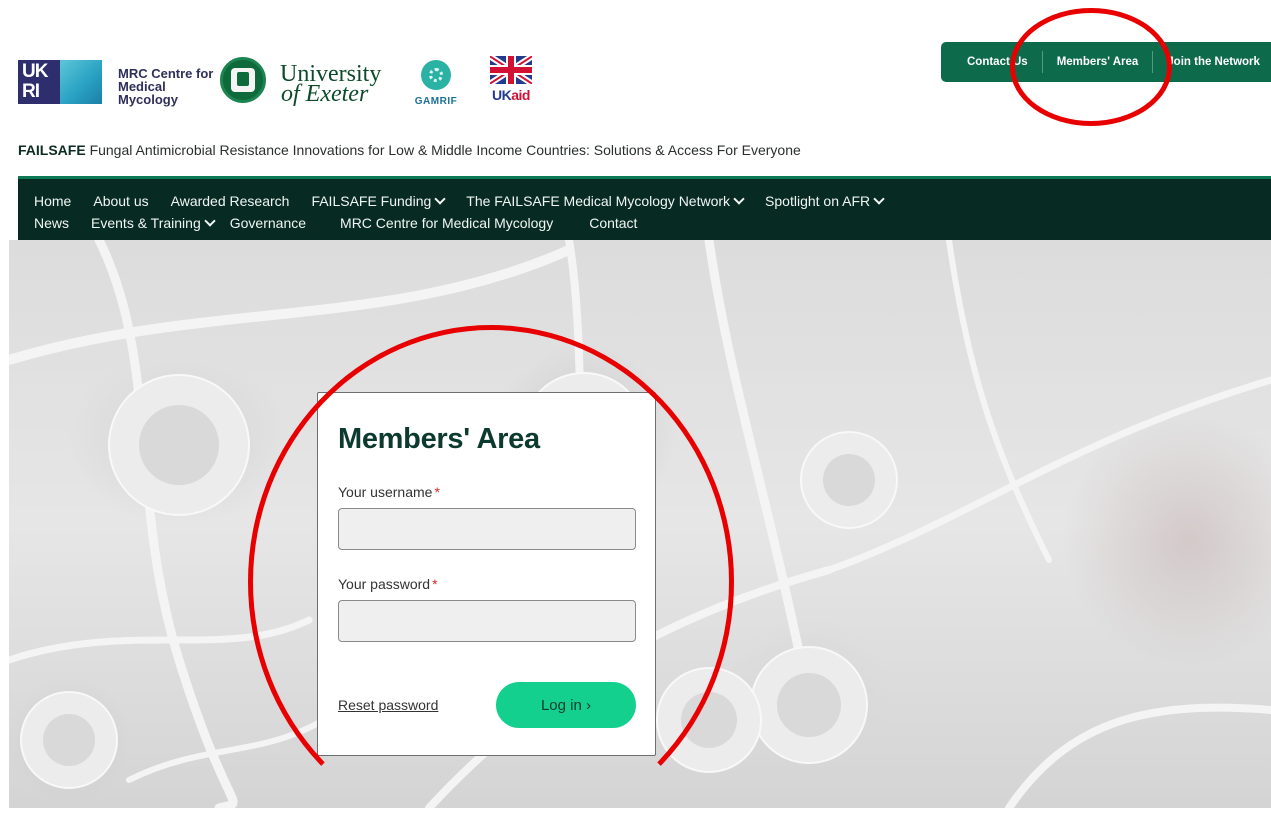 Image resolution: width=1271 pixels, height=839 pixels. Describe the element at coordinates (511, 70) in the screenshot. I see `union-flag-icon` at that location.